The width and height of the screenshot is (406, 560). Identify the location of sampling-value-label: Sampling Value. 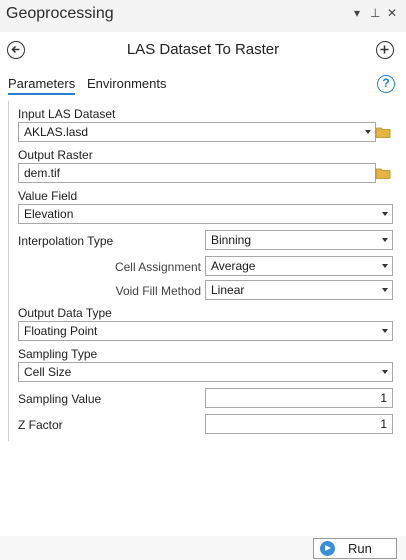
(60, 399).